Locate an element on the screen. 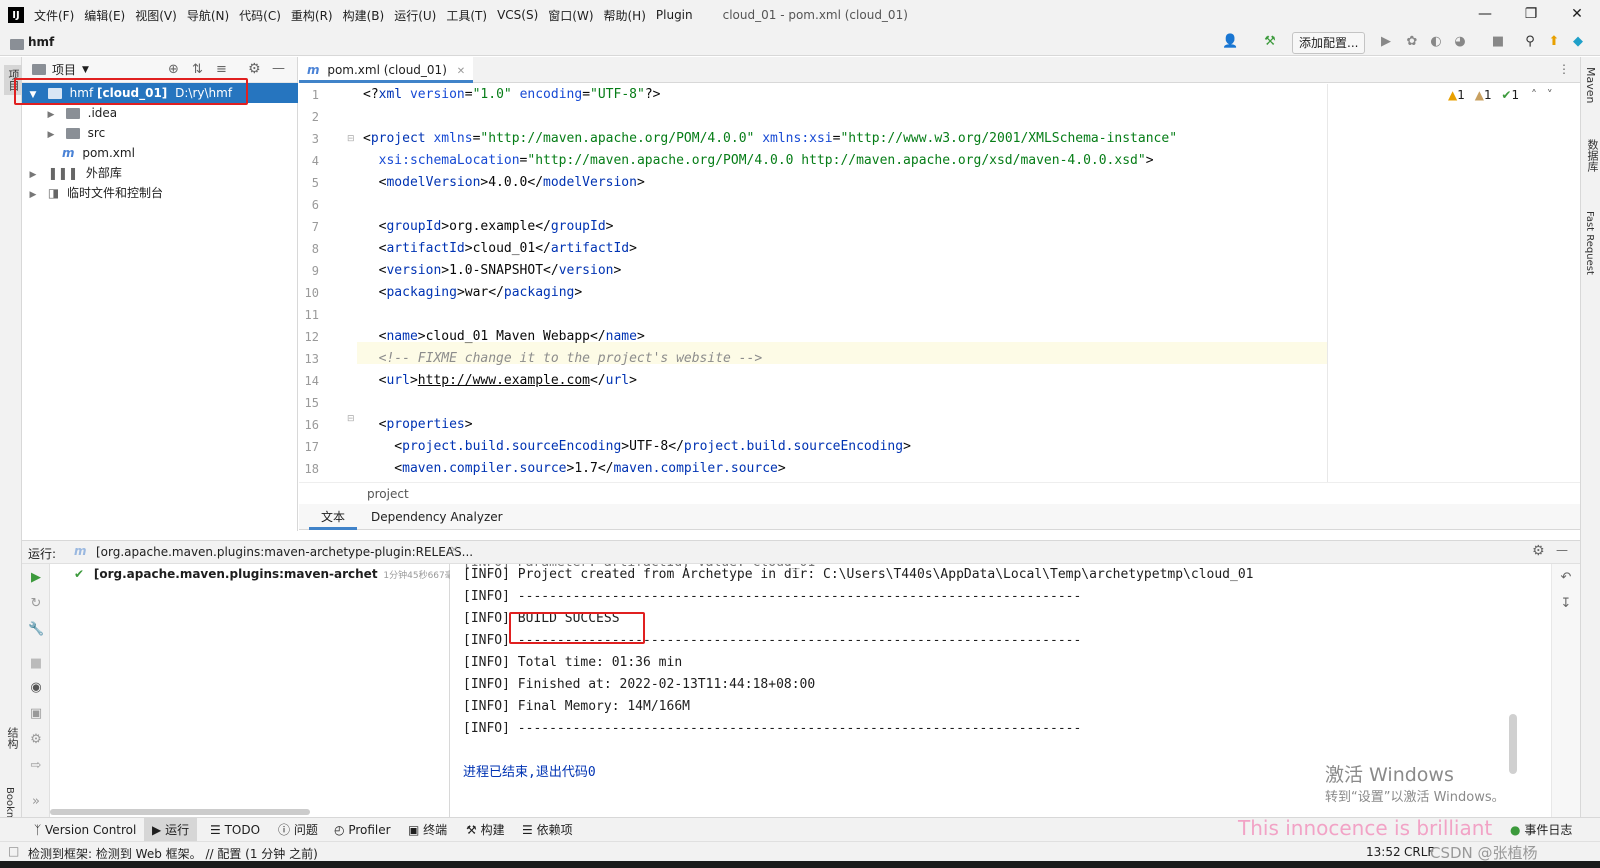 The width and height of the screenshot is (1600, 868). tree-item-pom: m pom.xml is located at coordinates (160, 153).